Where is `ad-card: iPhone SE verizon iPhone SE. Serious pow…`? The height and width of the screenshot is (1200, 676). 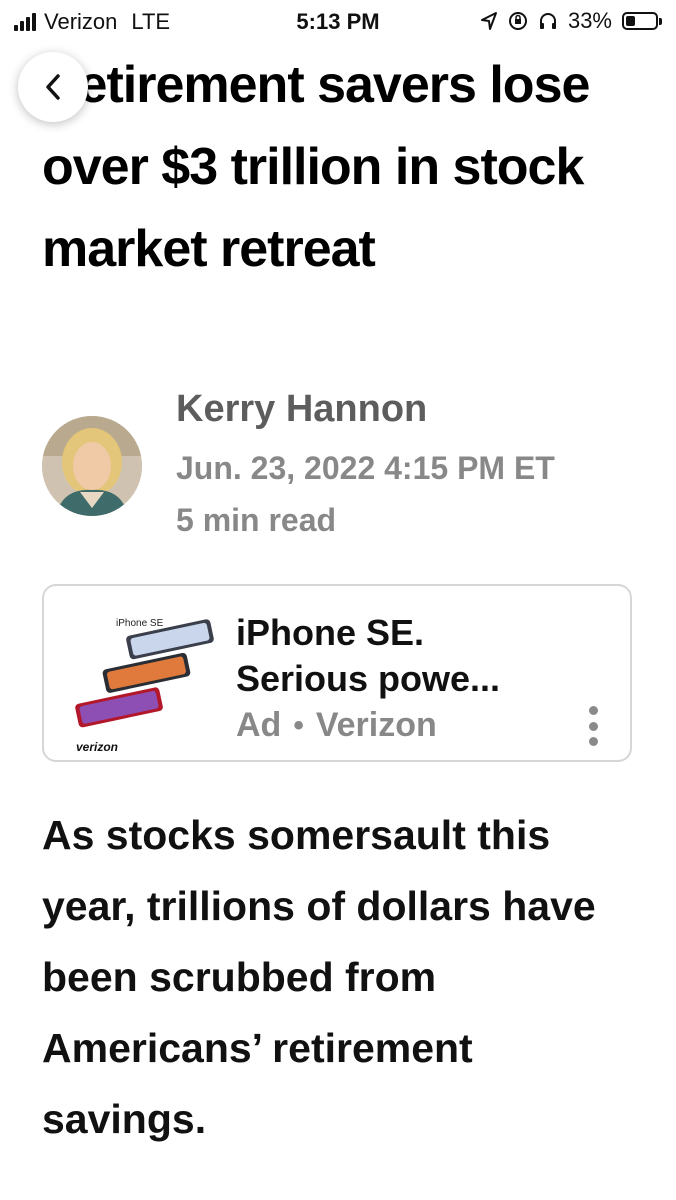 ad-card: iPhone SE verizon iPhone SE. Serious pow… is located at coordinates (337, 673).